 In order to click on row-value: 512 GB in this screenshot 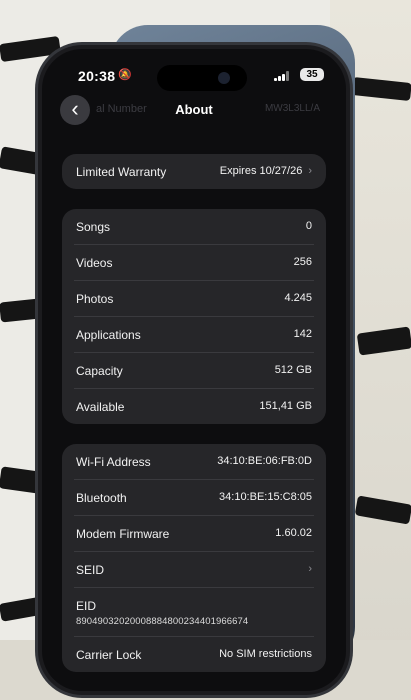, I will do `click(293, 370)`.